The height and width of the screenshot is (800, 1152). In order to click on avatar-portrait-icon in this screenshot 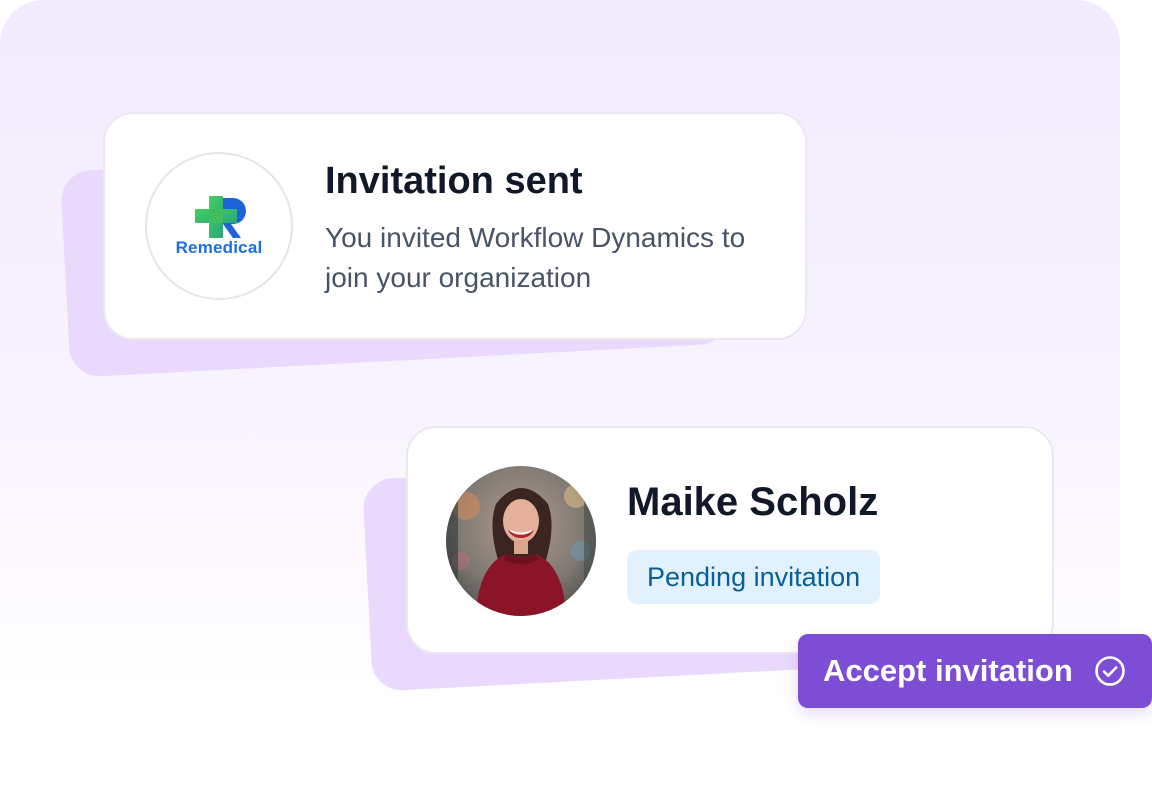, I will do `click(521, 541)`.